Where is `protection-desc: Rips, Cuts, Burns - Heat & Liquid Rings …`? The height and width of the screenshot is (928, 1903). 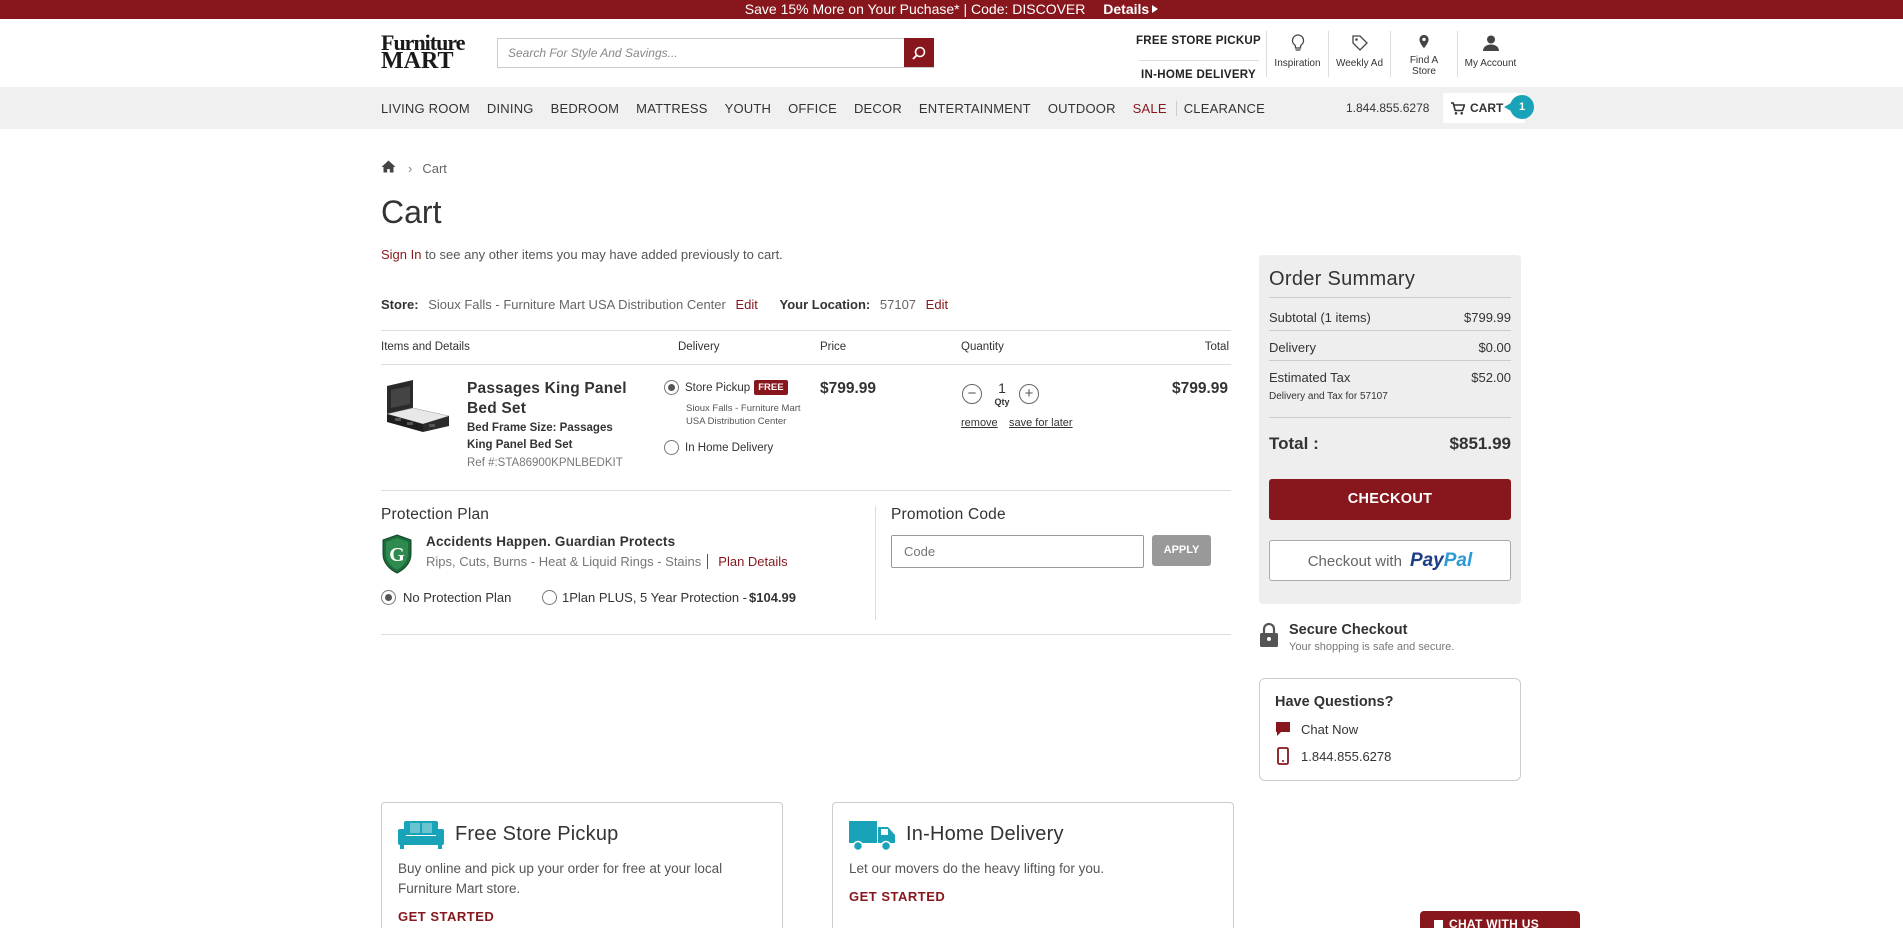
protection-desc: Rips, Cuts, Burns - Heat & Liquid Rings … is located at coordinates (607, 561).